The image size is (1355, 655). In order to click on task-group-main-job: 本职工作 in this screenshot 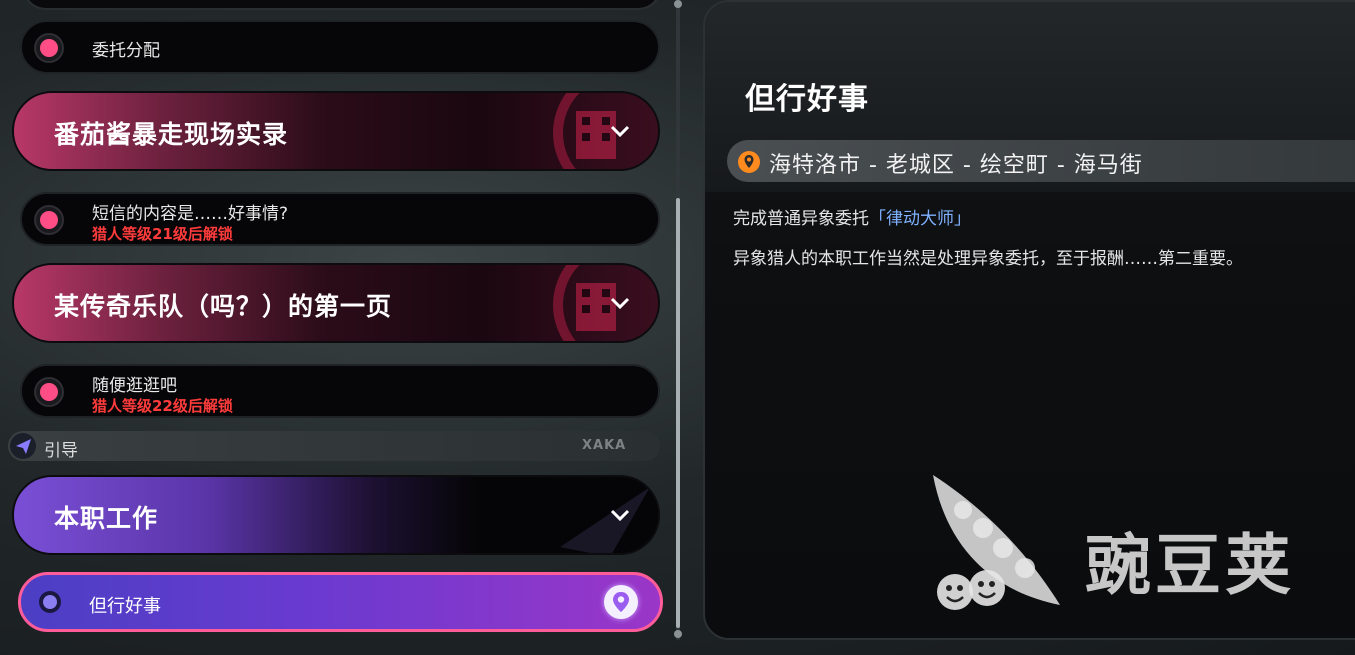, I will do `click(336, 515)`.